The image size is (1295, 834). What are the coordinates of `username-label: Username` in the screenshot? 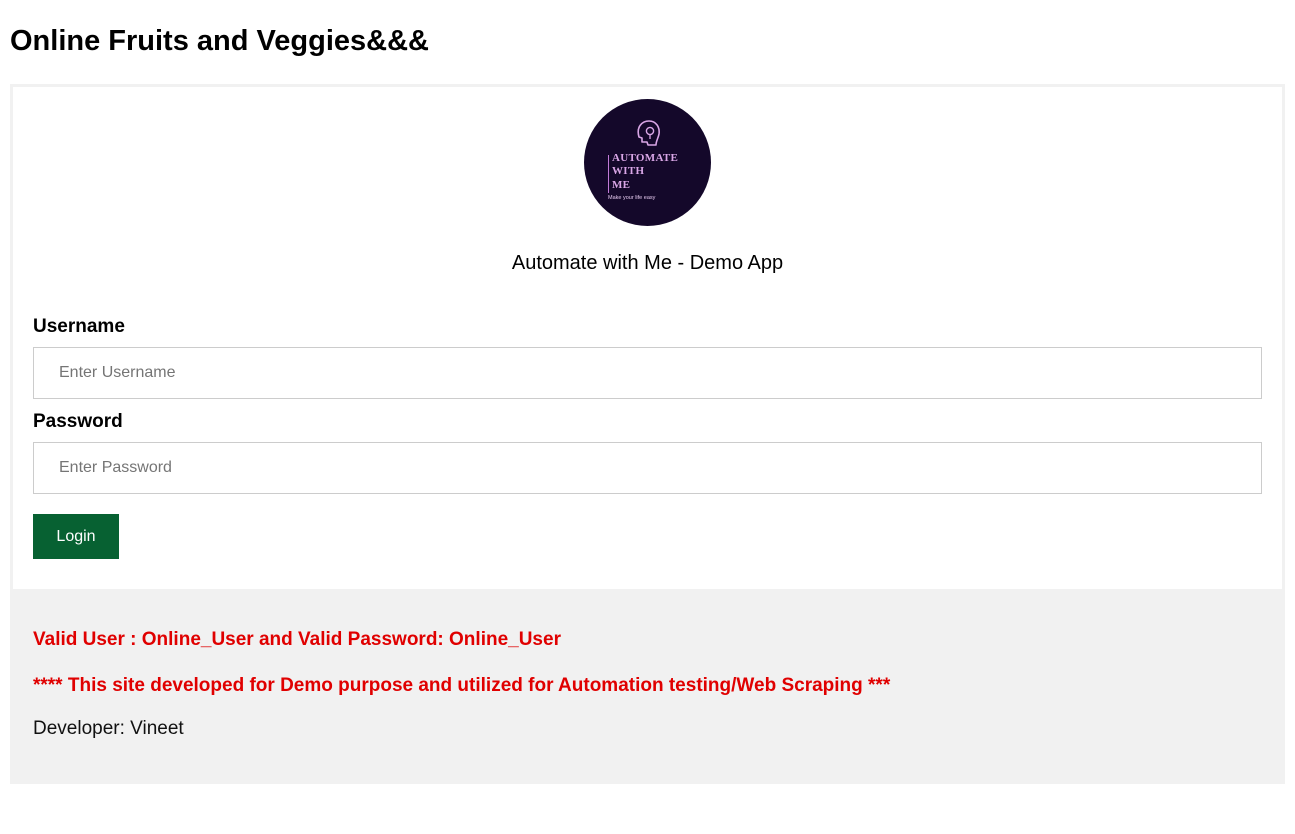 It's located at (79, 326).